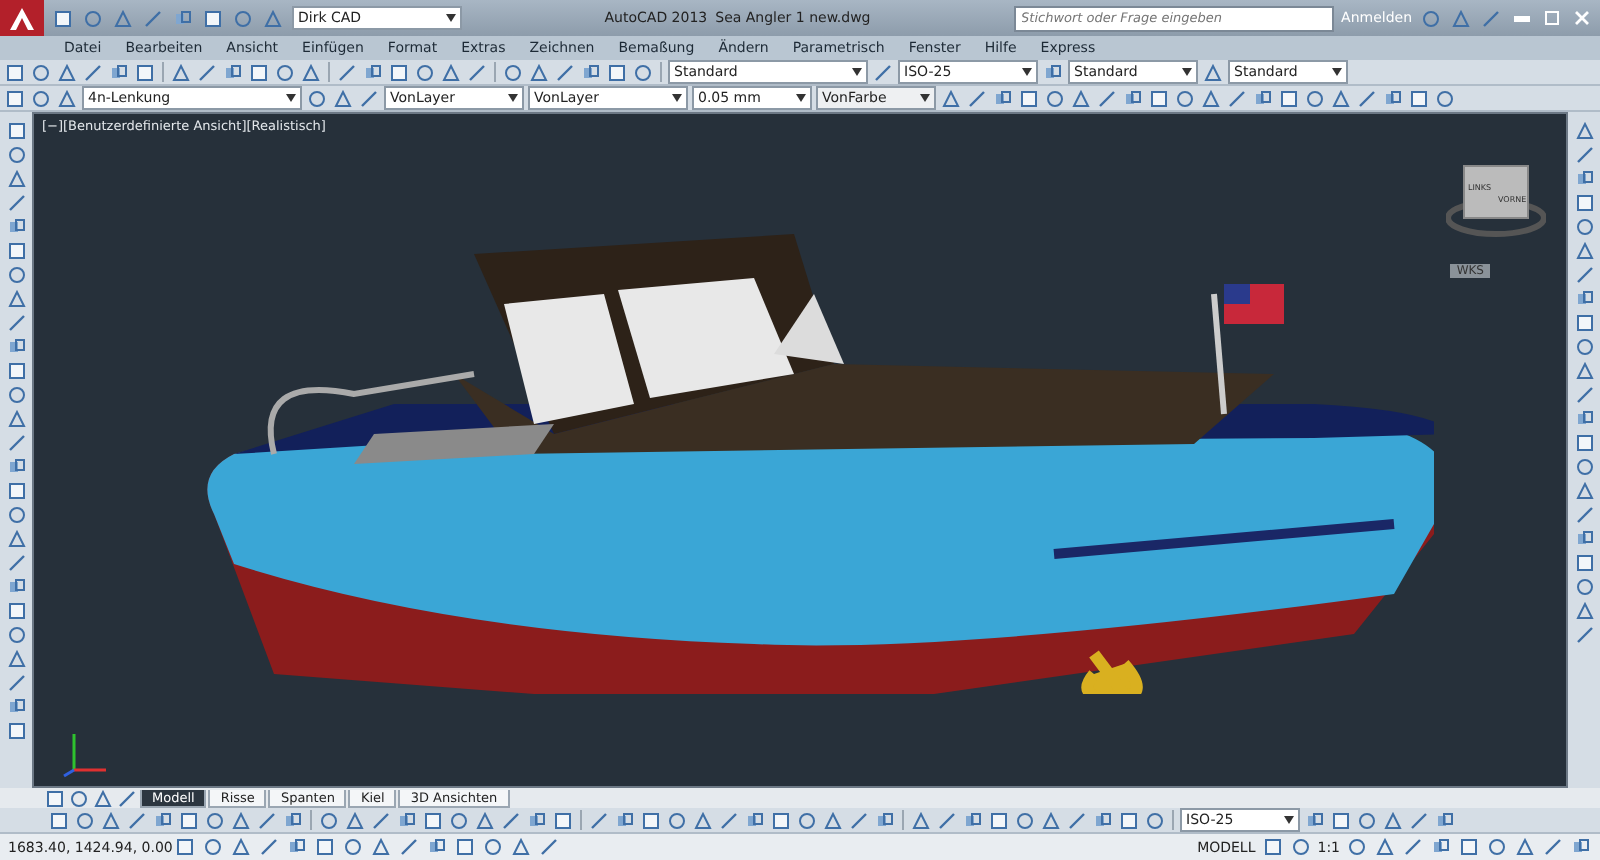 This screenshot has height=860, width=1600. Describe the element at coordinates (22, 18) in the screenshot. I see `app-logo-icon` at that location.